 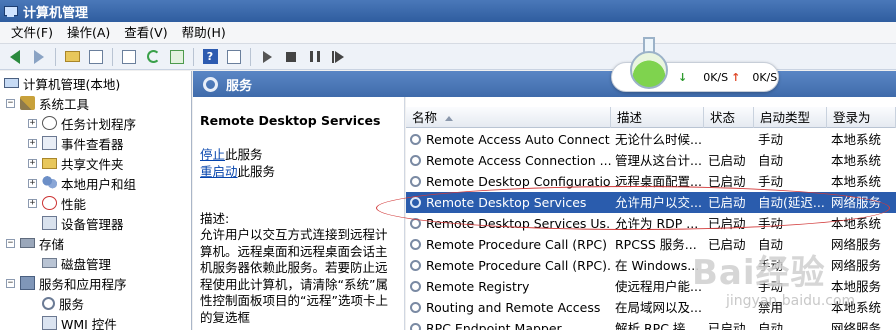 What do you see at coordinates (339, 57) in the screenshot?
I see `restart-service-icon` at bounding box center [339, 57].